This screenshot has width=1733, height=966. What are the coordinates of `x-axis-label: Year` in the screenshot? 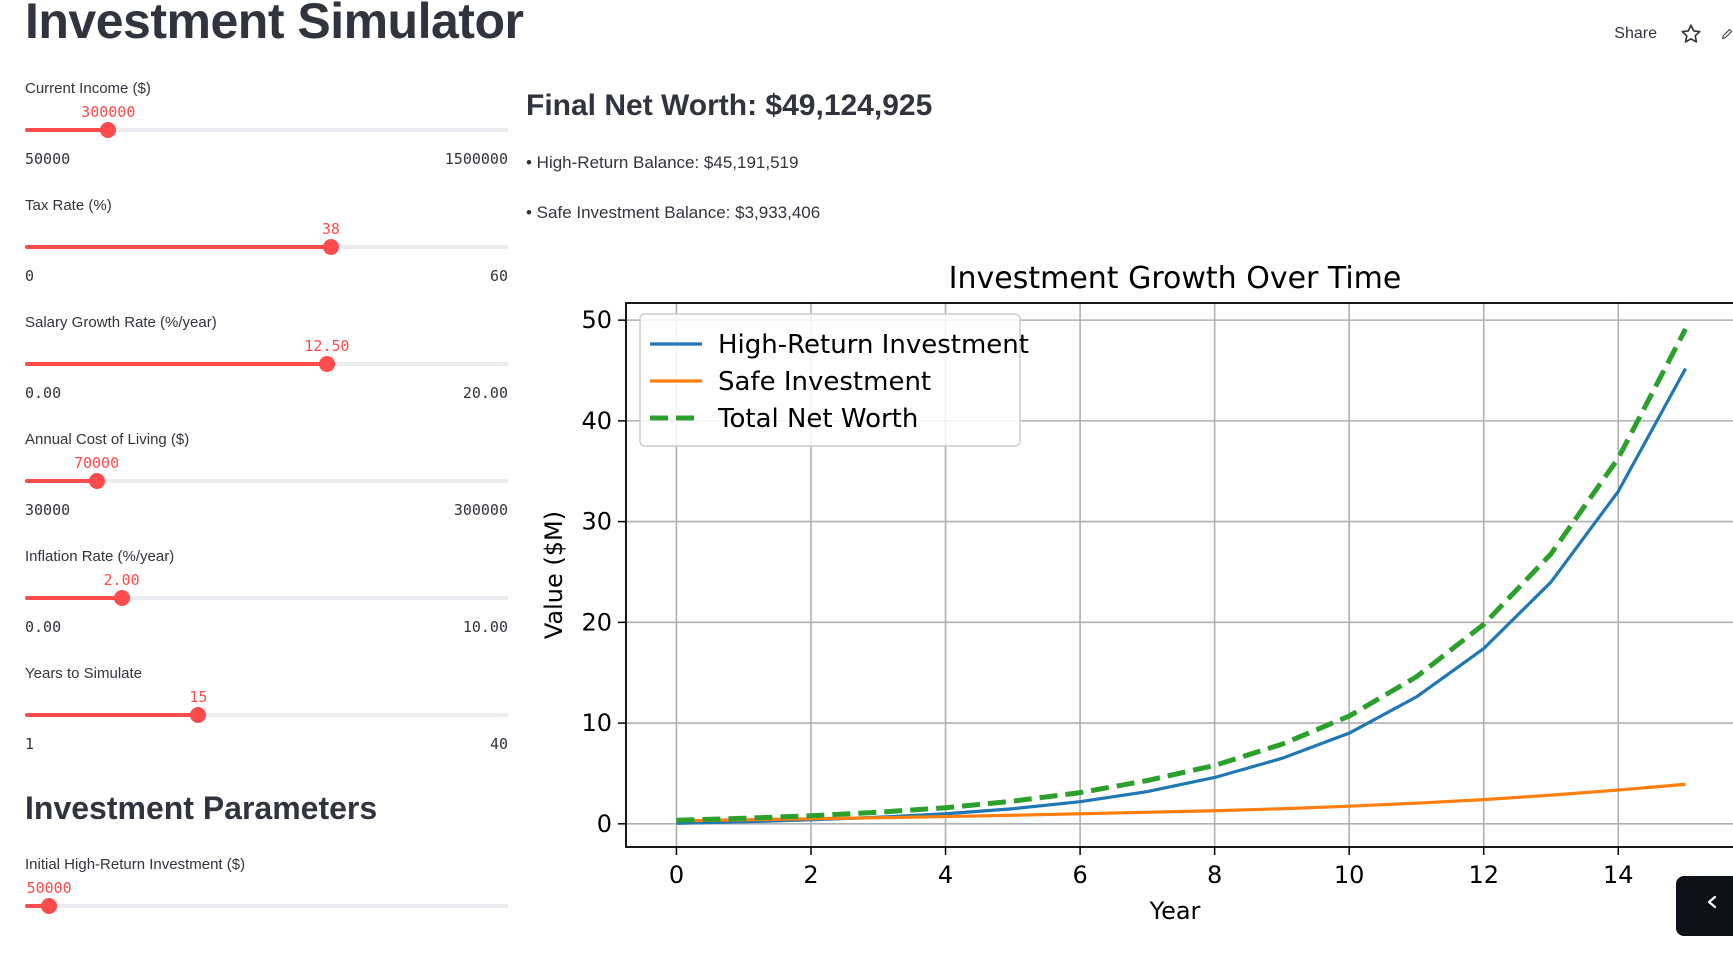 It's located at (1175, 909).